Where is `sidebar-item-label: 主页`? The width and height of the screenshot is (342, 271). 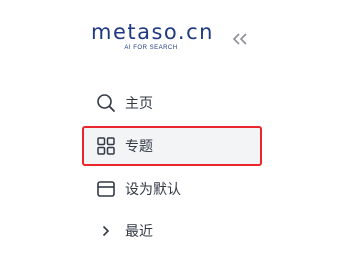 sidebar-item-label: 主页 is located at coordinates (139, 104).